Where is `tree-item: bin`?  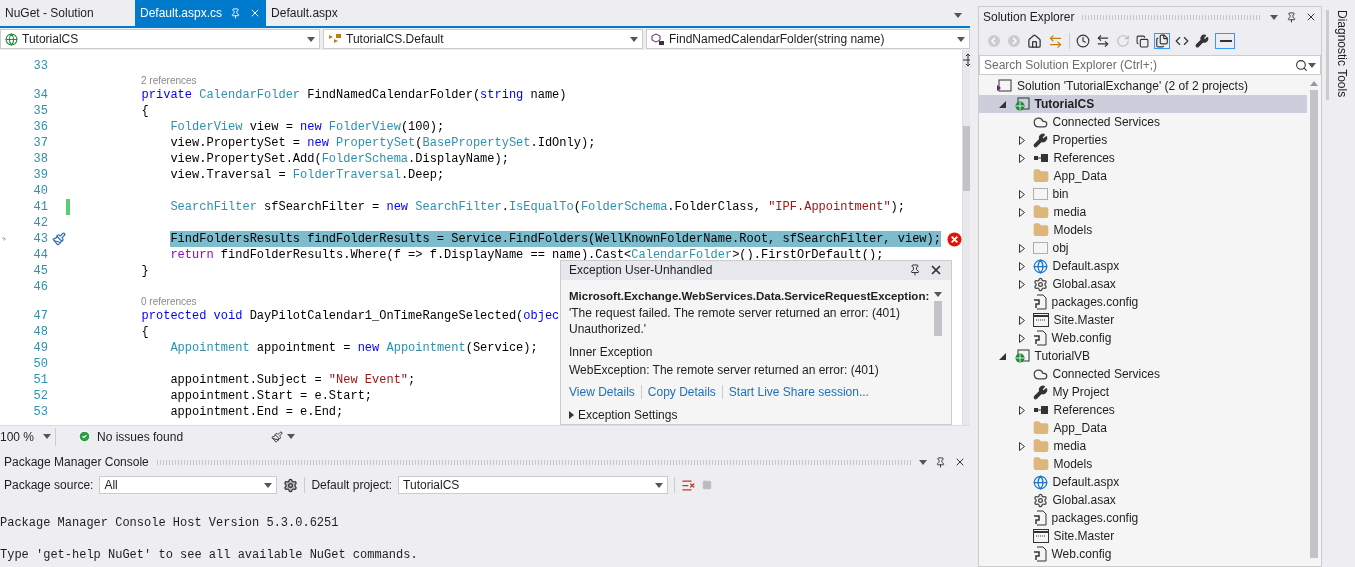
tree-item: bin is located at coordinates (1143, 194).